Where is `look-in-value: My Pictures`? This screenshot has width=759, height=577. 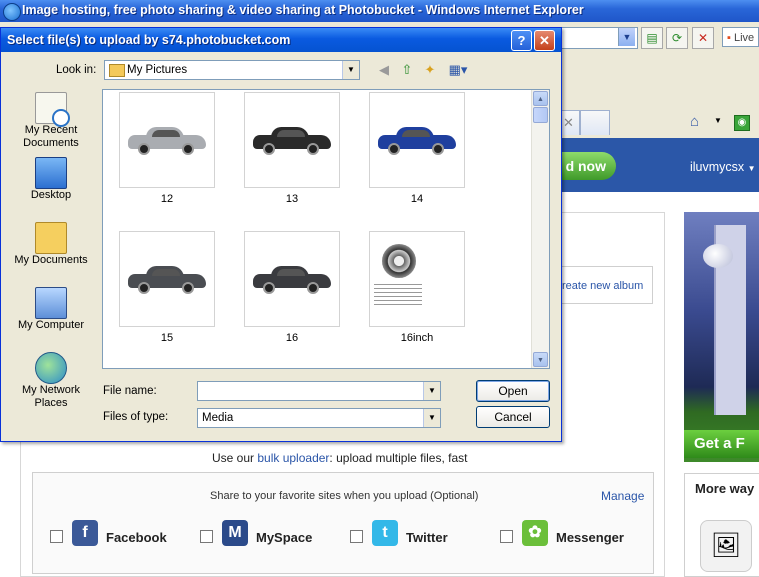 look-in-value: My Pictures is located at coordinates (157, 70).